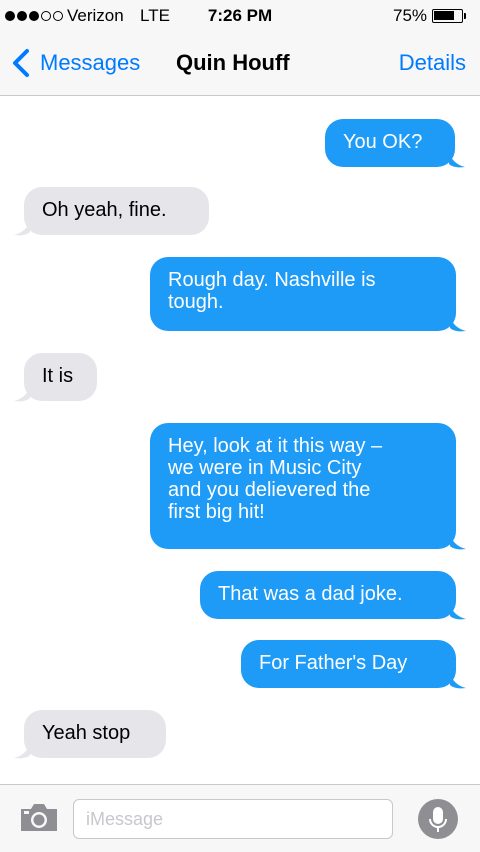 Image resolution: width=480 pixels, height=852 pixels. Describe the element at coordinates (444, 15) in the screenshot. I see `battery-fill` at that location.